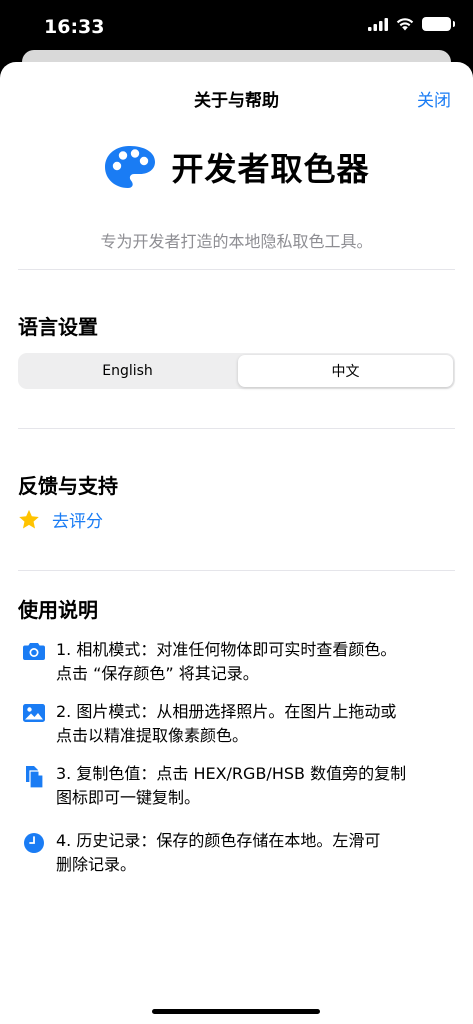 The height and width of the screenshot is (1024, 473). I want to click on status-icons, so click(411, 24).